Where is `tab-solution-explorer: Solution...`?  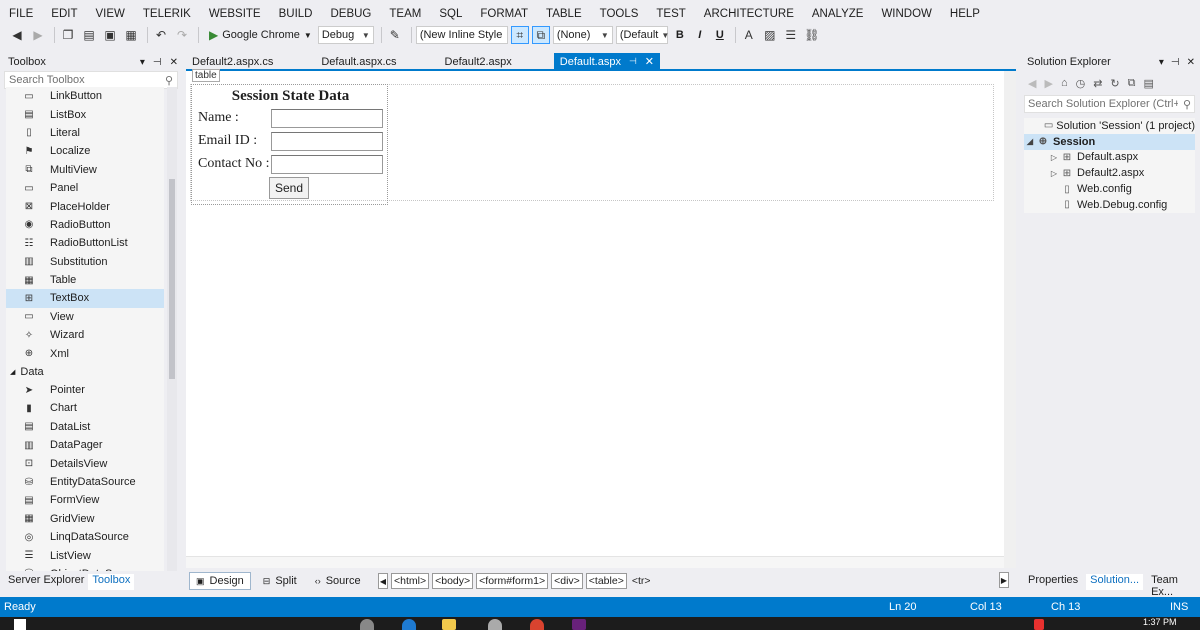
tab-solution-explorer: Solution... is located at coordinates (1115, 582).